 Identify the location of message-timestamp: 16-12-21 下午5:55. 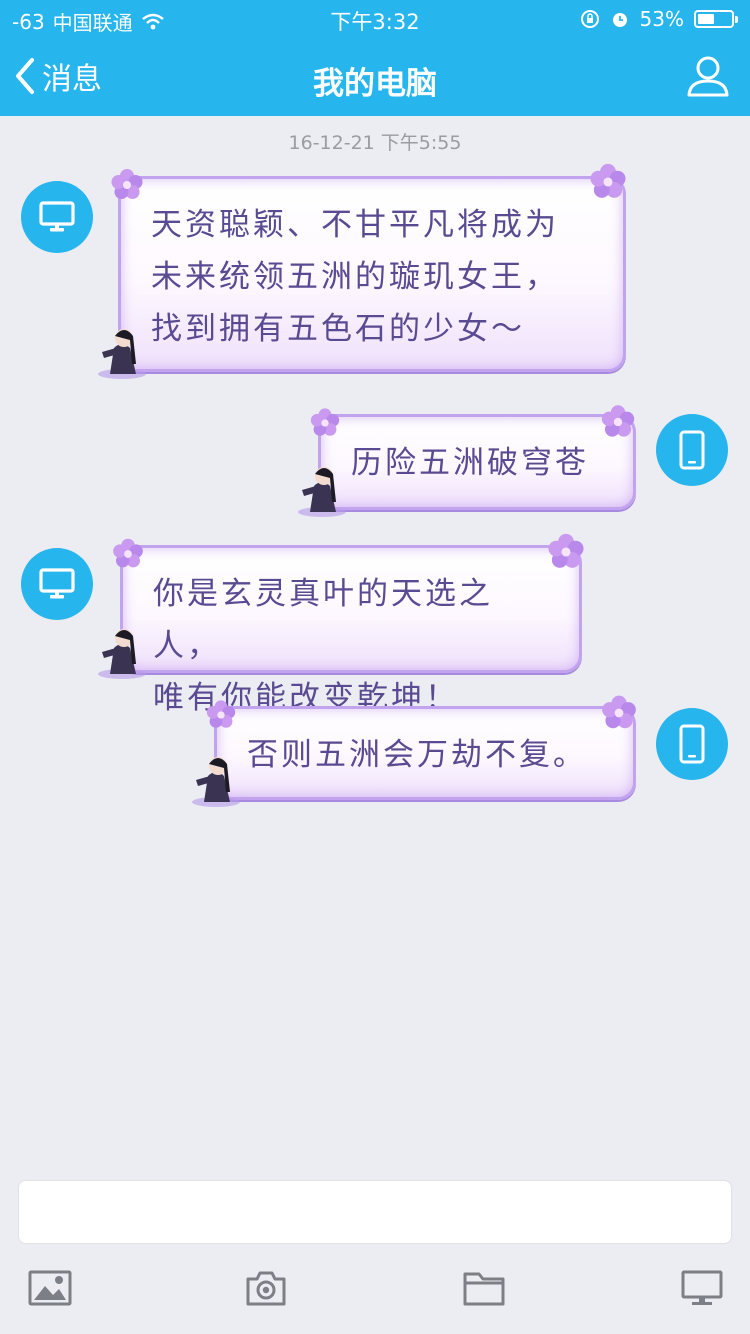
(375, 143).